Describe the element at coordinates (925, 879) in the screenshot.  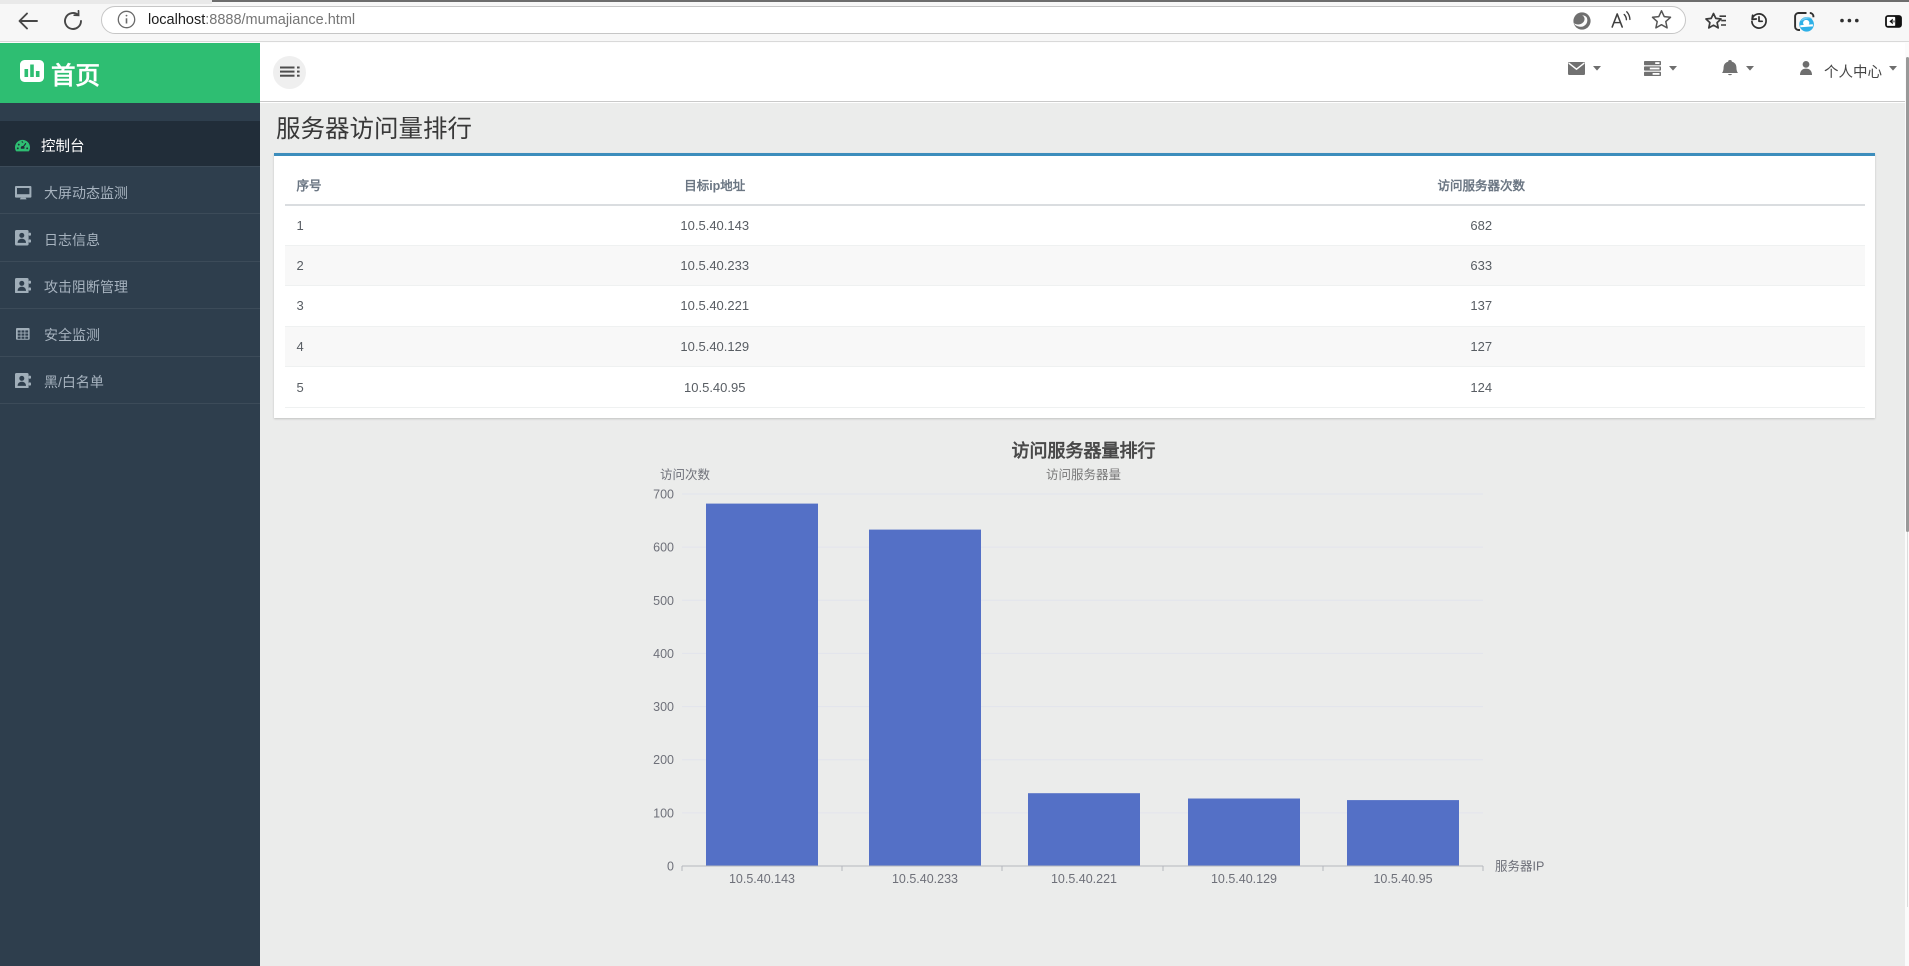
I see `svg-text: 10.5.40.233` at that location.